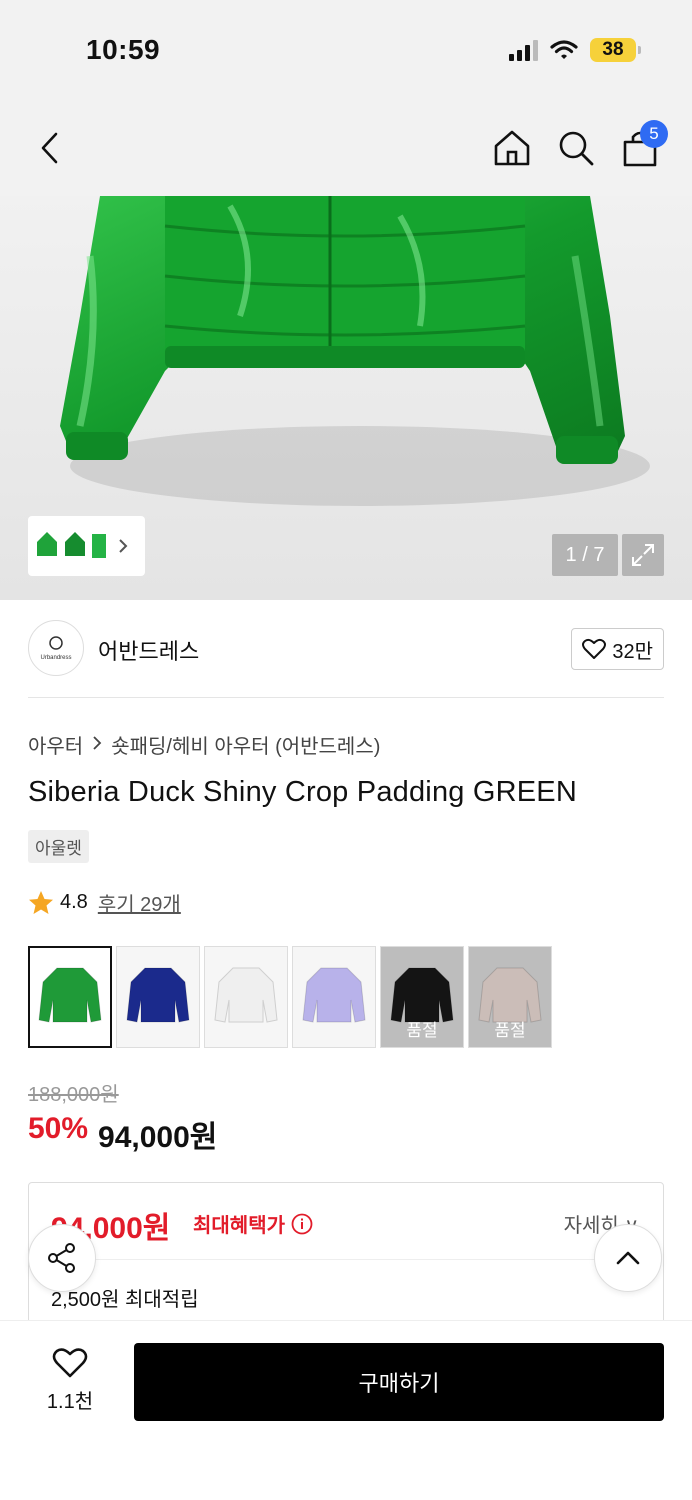  What do you see at coordinates (58, 1128) in the screenshot?
I see `discount-percent: 50%` at bounding box center [58, 1128].